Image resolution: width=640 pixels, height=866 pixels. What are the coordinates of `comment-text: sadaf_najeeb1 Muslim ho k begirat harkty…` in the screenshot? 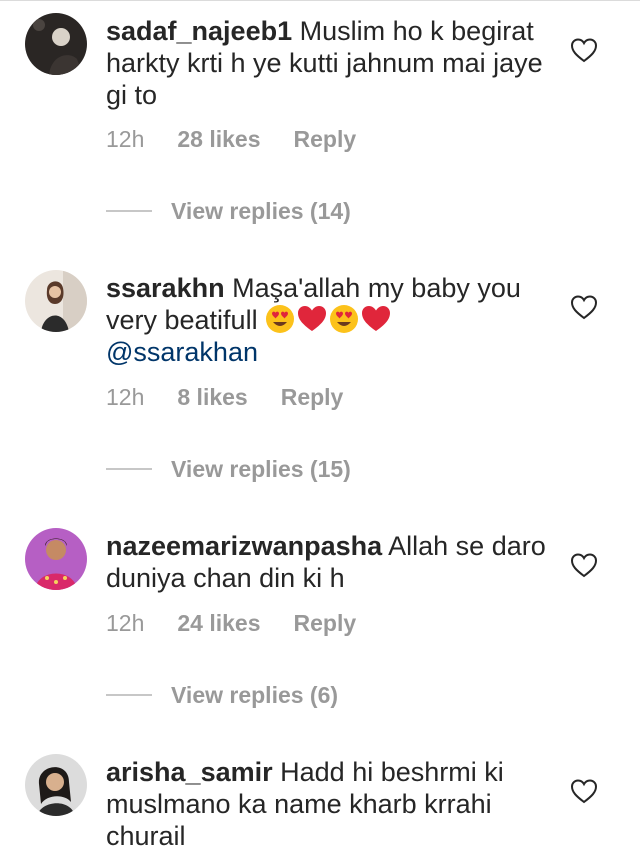 It's located at (326, 63).